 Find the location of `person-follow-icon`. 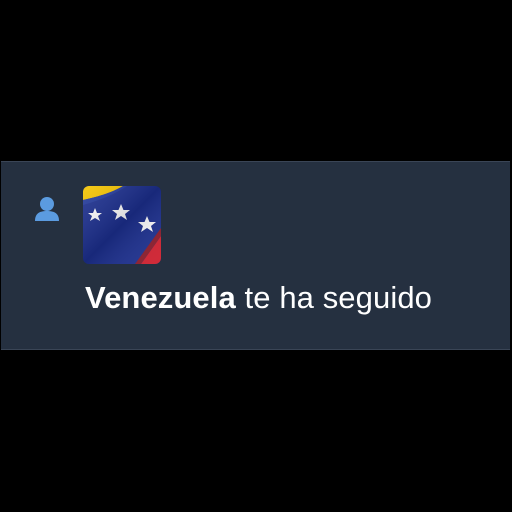

person-follow-icon is located at coordinates (47, 209).